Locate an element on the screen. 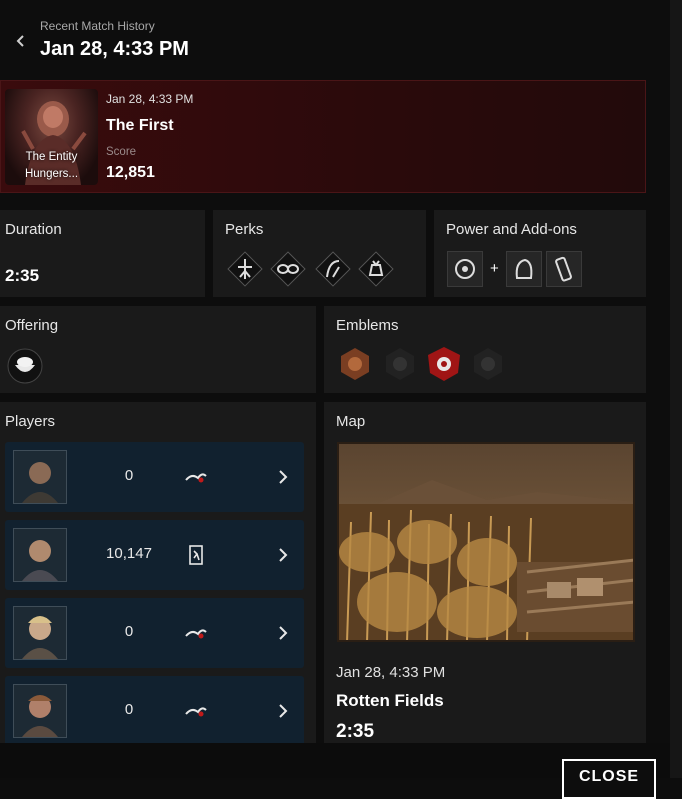  player-score: 10,147 is located at coordinates (129, 553).